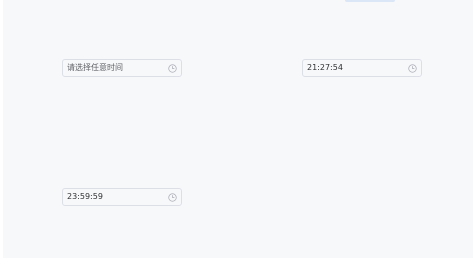 The image size is (474, 262). I want to click on top-accent-bar, so click(370, 1).